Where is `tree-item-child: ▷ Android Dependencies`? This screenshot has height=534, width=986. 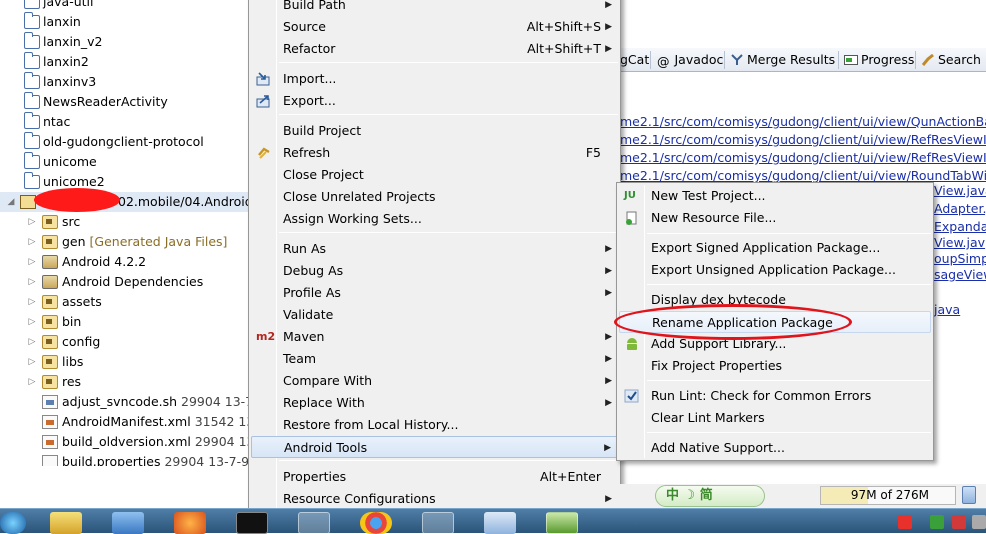 tree-item-child: ▷ Android Dependencies is located at coordinates (126, 282).